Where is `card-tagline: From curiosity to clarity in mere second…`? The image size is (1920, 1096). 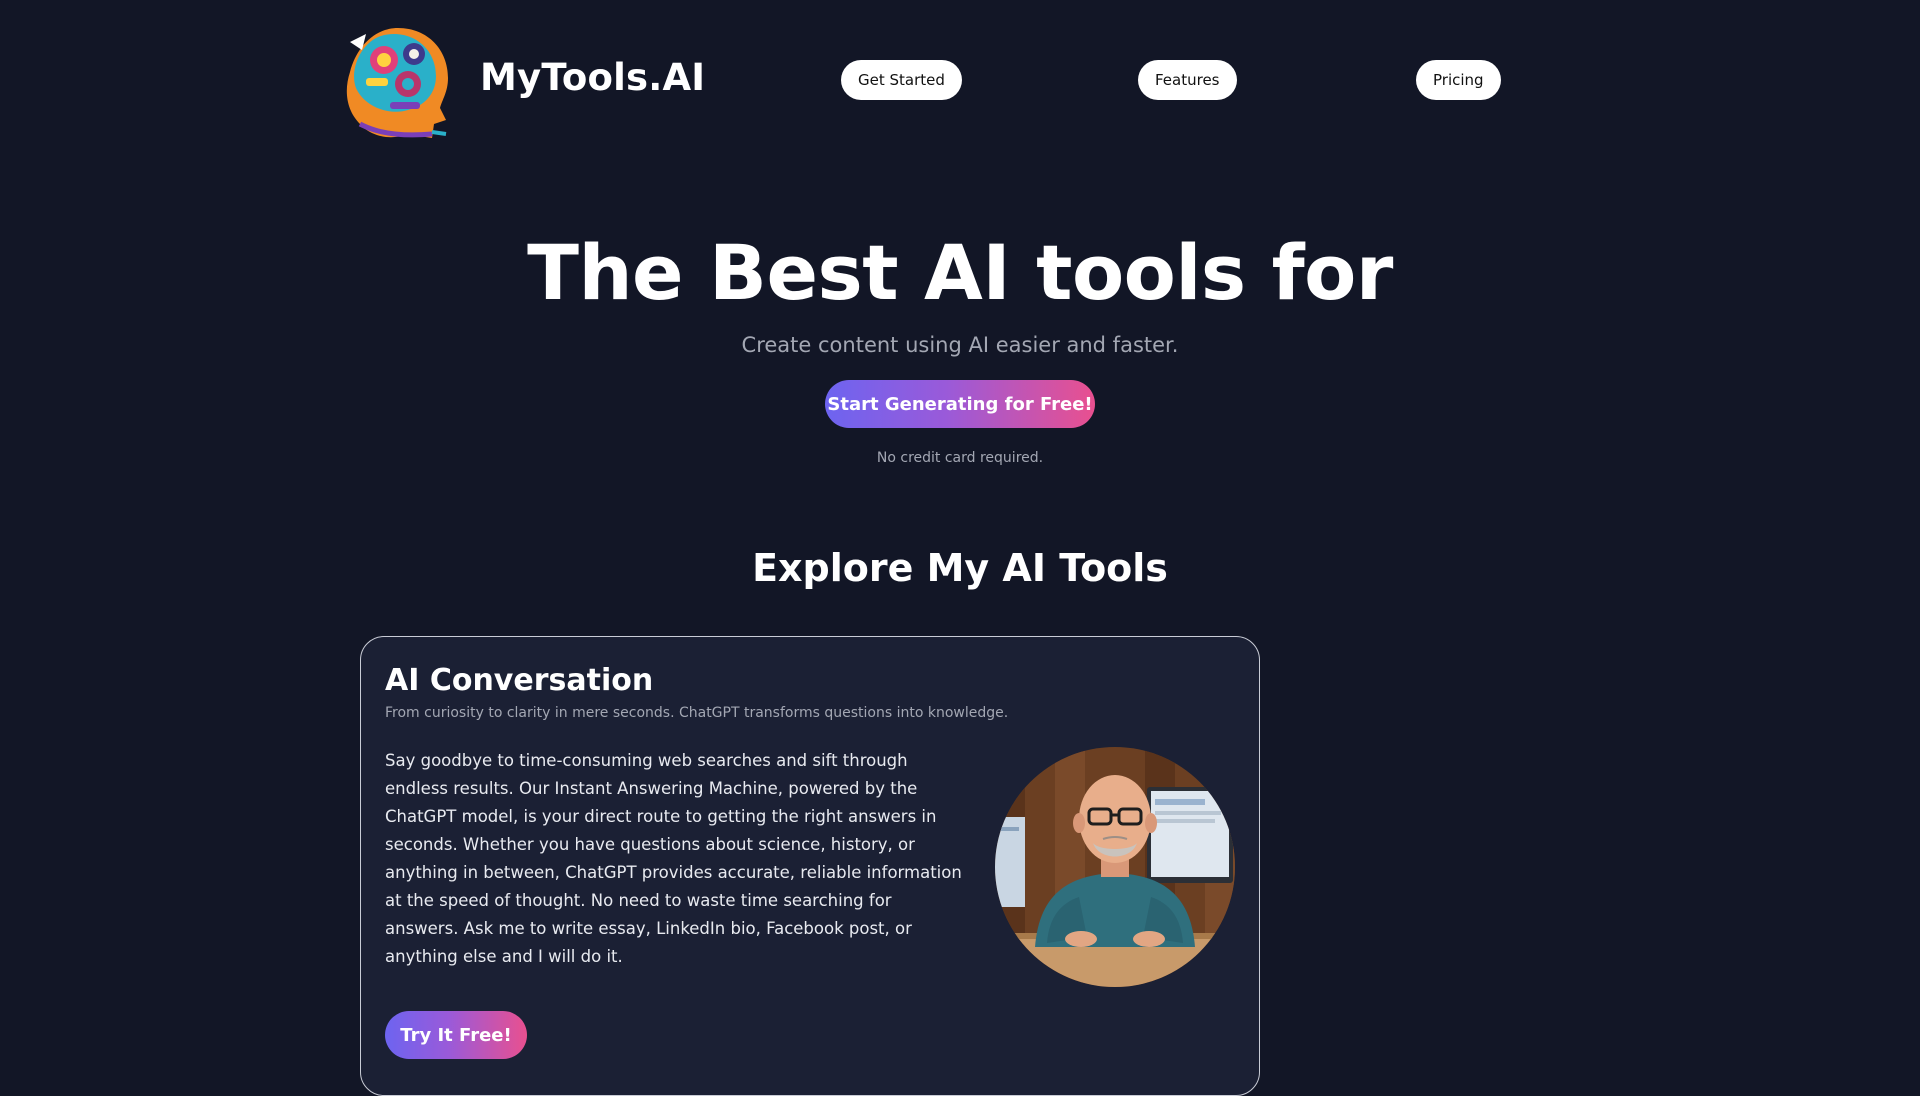 card-tagline: From curiosity to clarity in mere second… is located at coordinates (697, 713).